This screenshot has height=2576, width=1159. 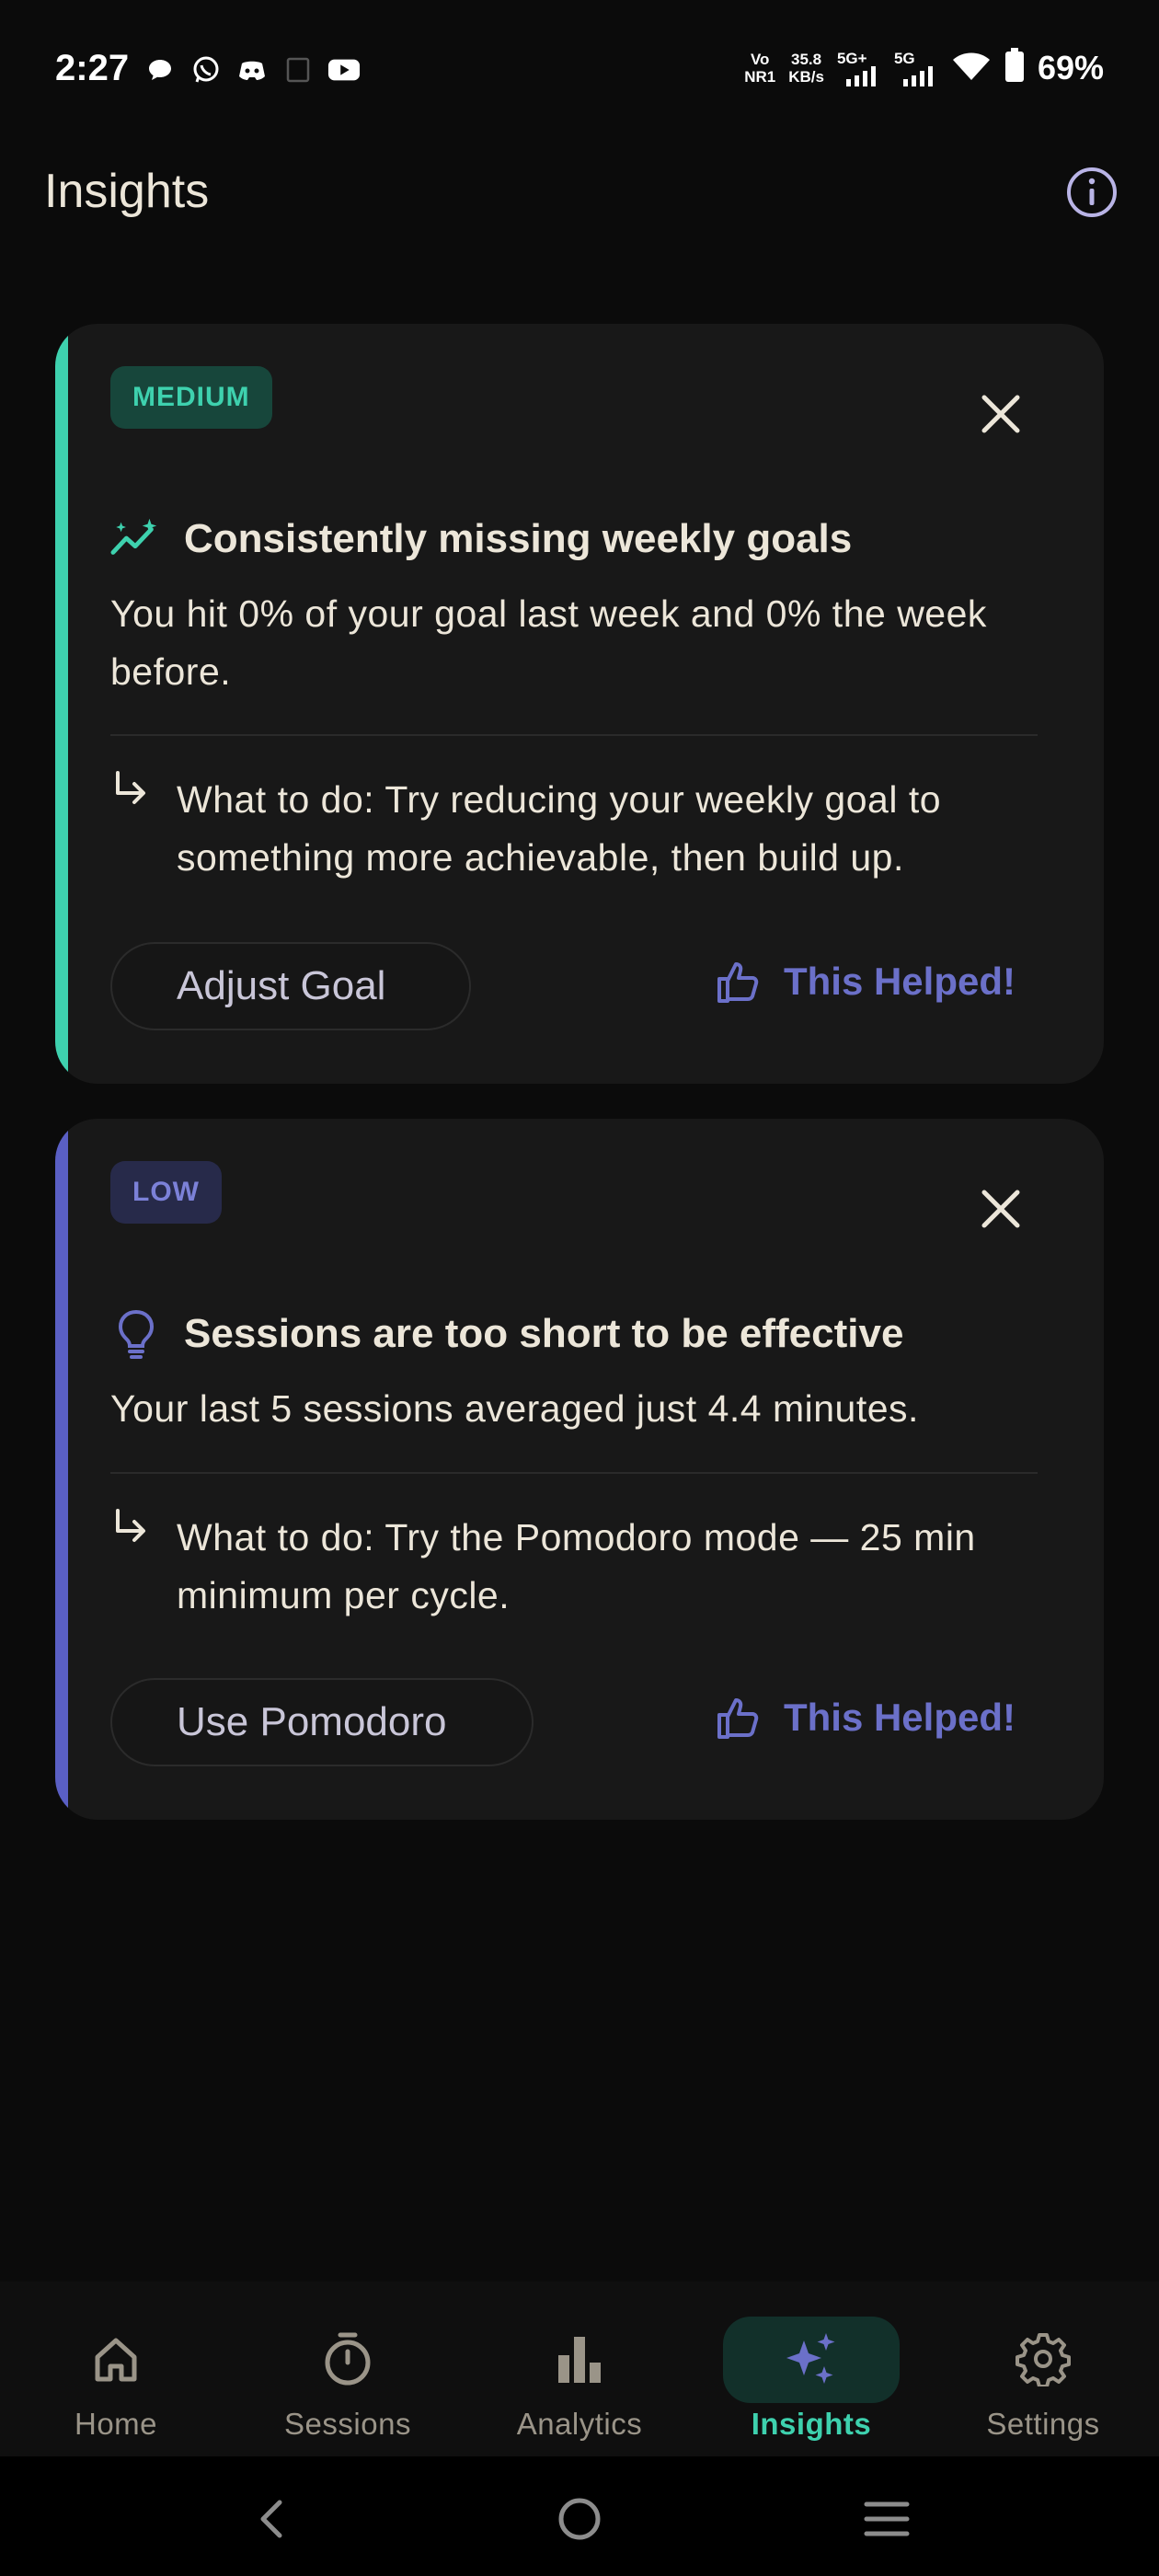 I want to click on youtube-icon, so click(x=344, y=69).